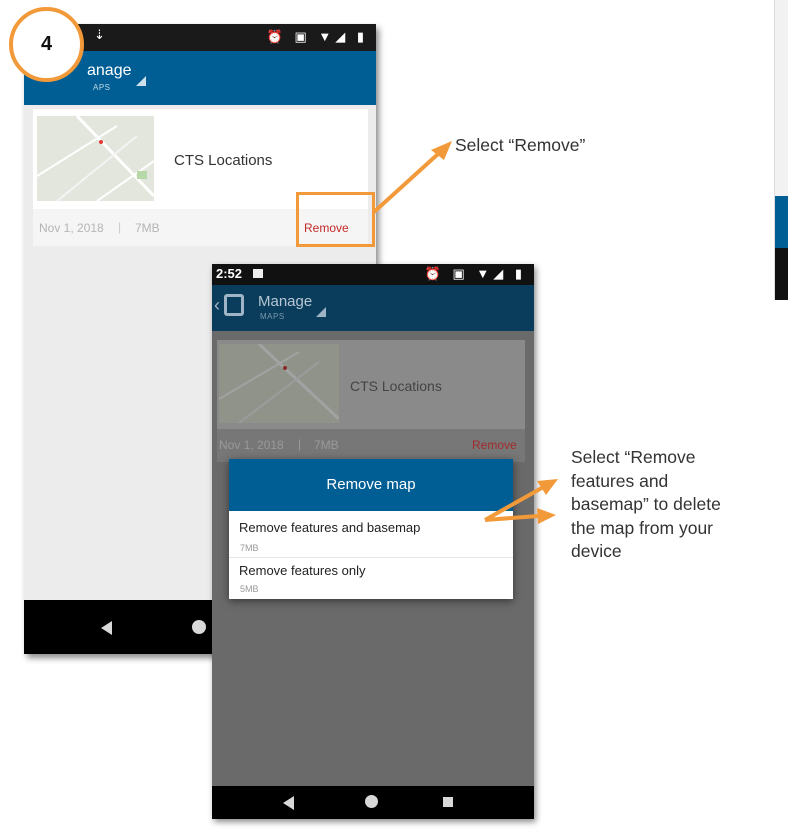  I want to click on neighbor-screenshot-edge, so click(781, 150).